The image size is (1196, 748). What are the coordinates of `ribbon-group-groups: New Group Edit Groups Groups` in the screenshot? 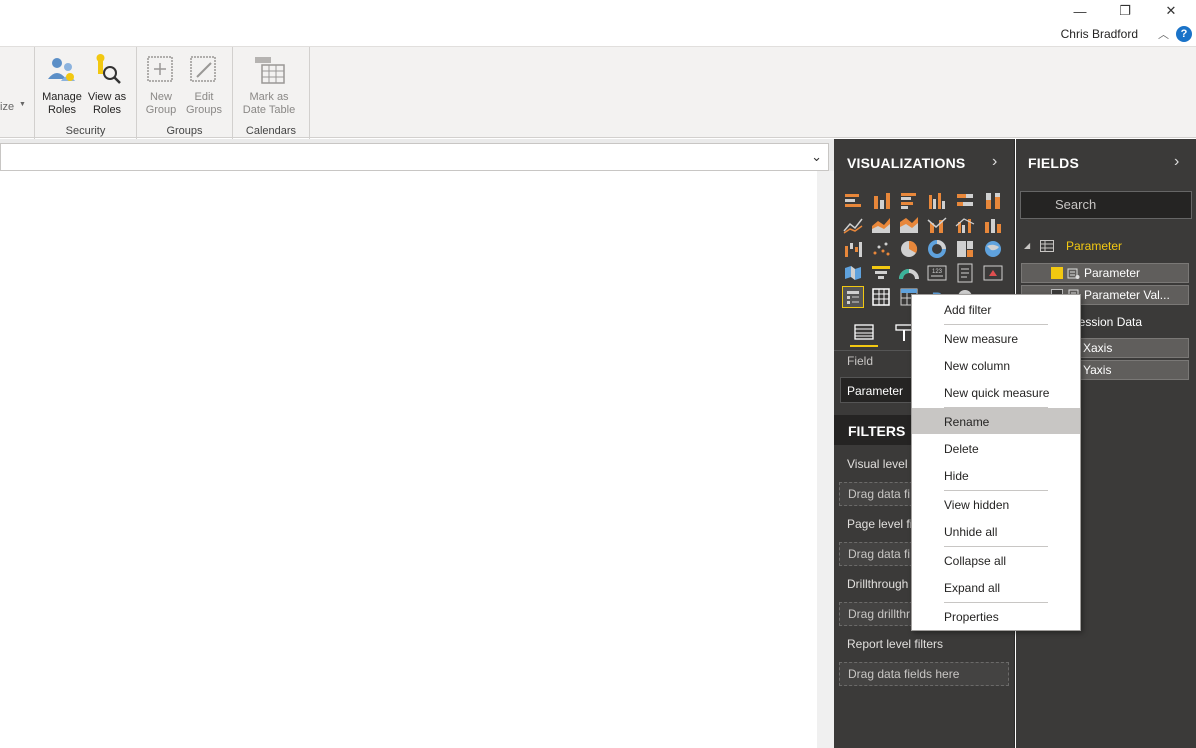 It's located at (185, 93).